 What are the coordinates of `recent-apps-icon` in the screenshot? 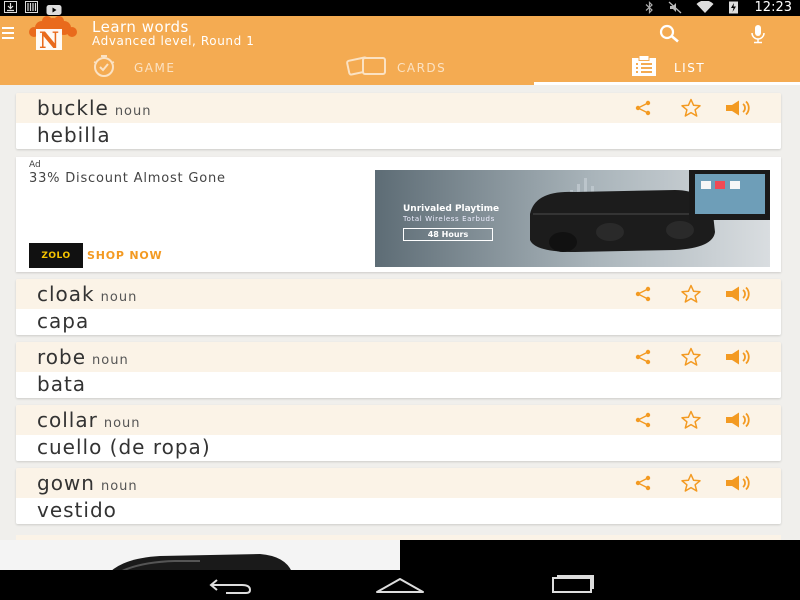 It's located at (572, 585).